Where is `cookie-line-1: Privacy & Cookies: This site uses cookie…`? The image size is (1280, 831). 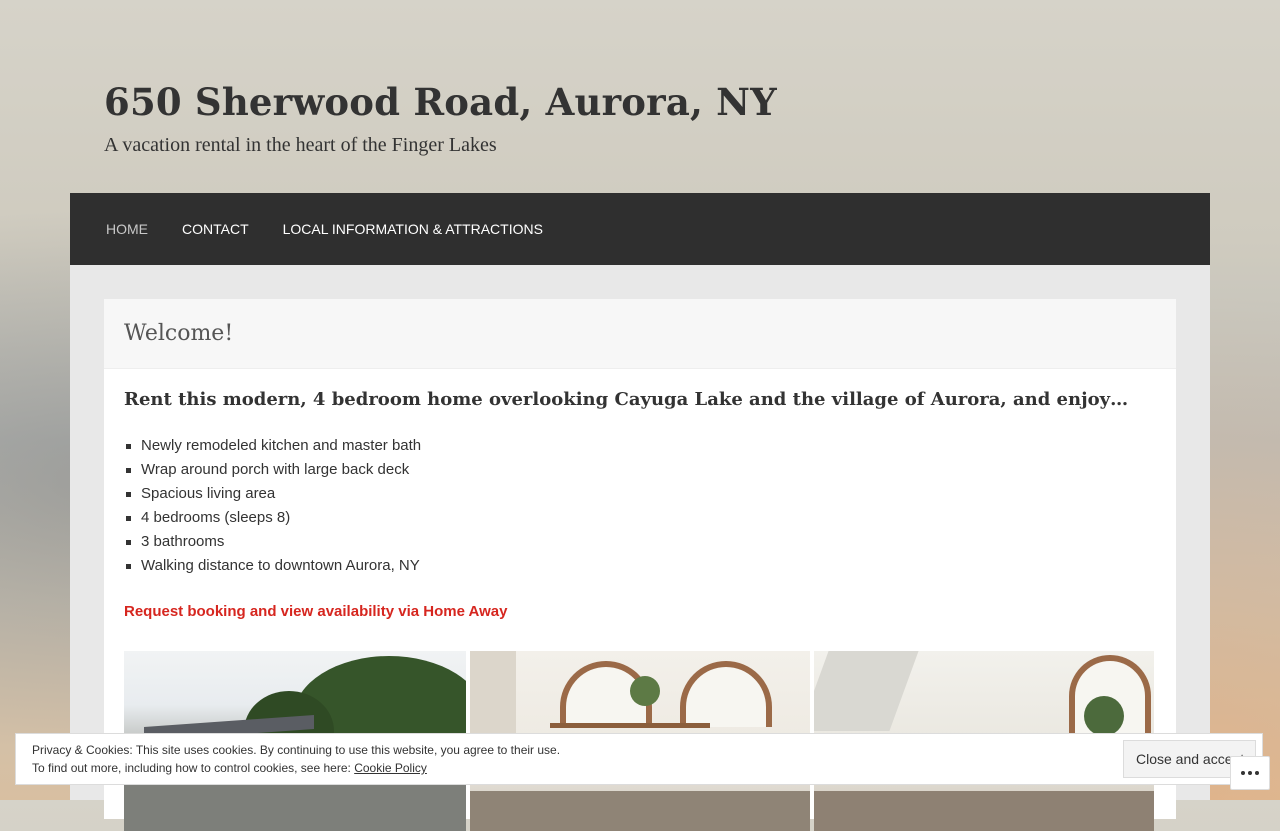
cookie-line-1: Privacy & Cookies: This site uses cookie… is located at coordinates (296, 750).